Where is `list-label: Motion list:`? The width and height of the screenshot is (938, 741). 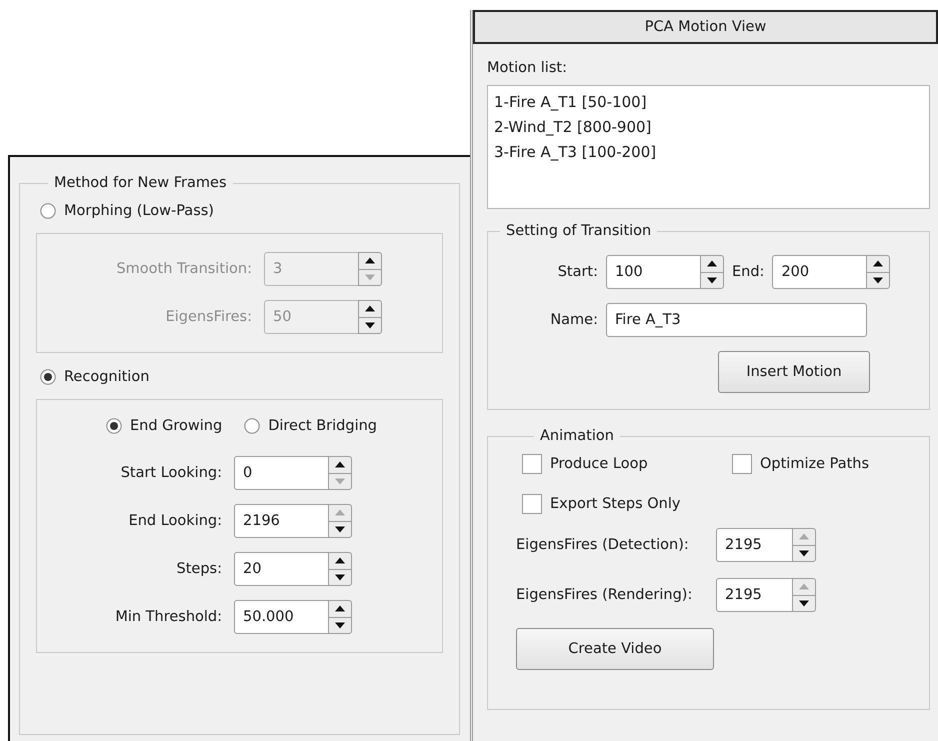
list-label: Motion list: is located at coordinates (527, 68).